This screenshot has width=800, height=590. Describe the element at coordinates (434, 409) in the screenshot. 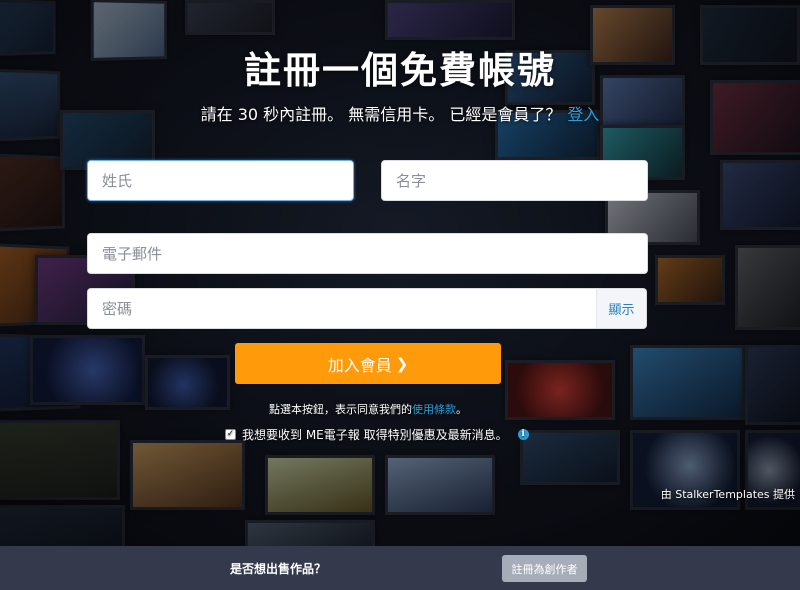

I see `terms-link: 使用條款` at that location.